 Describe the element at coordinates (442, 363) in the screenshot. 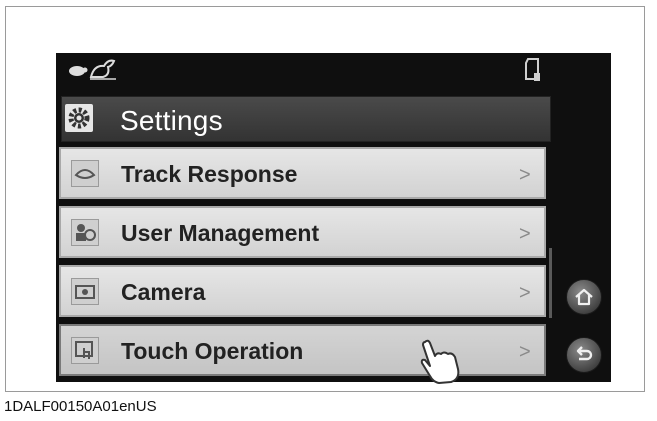

I see `hand-pointer-icon` at that location.